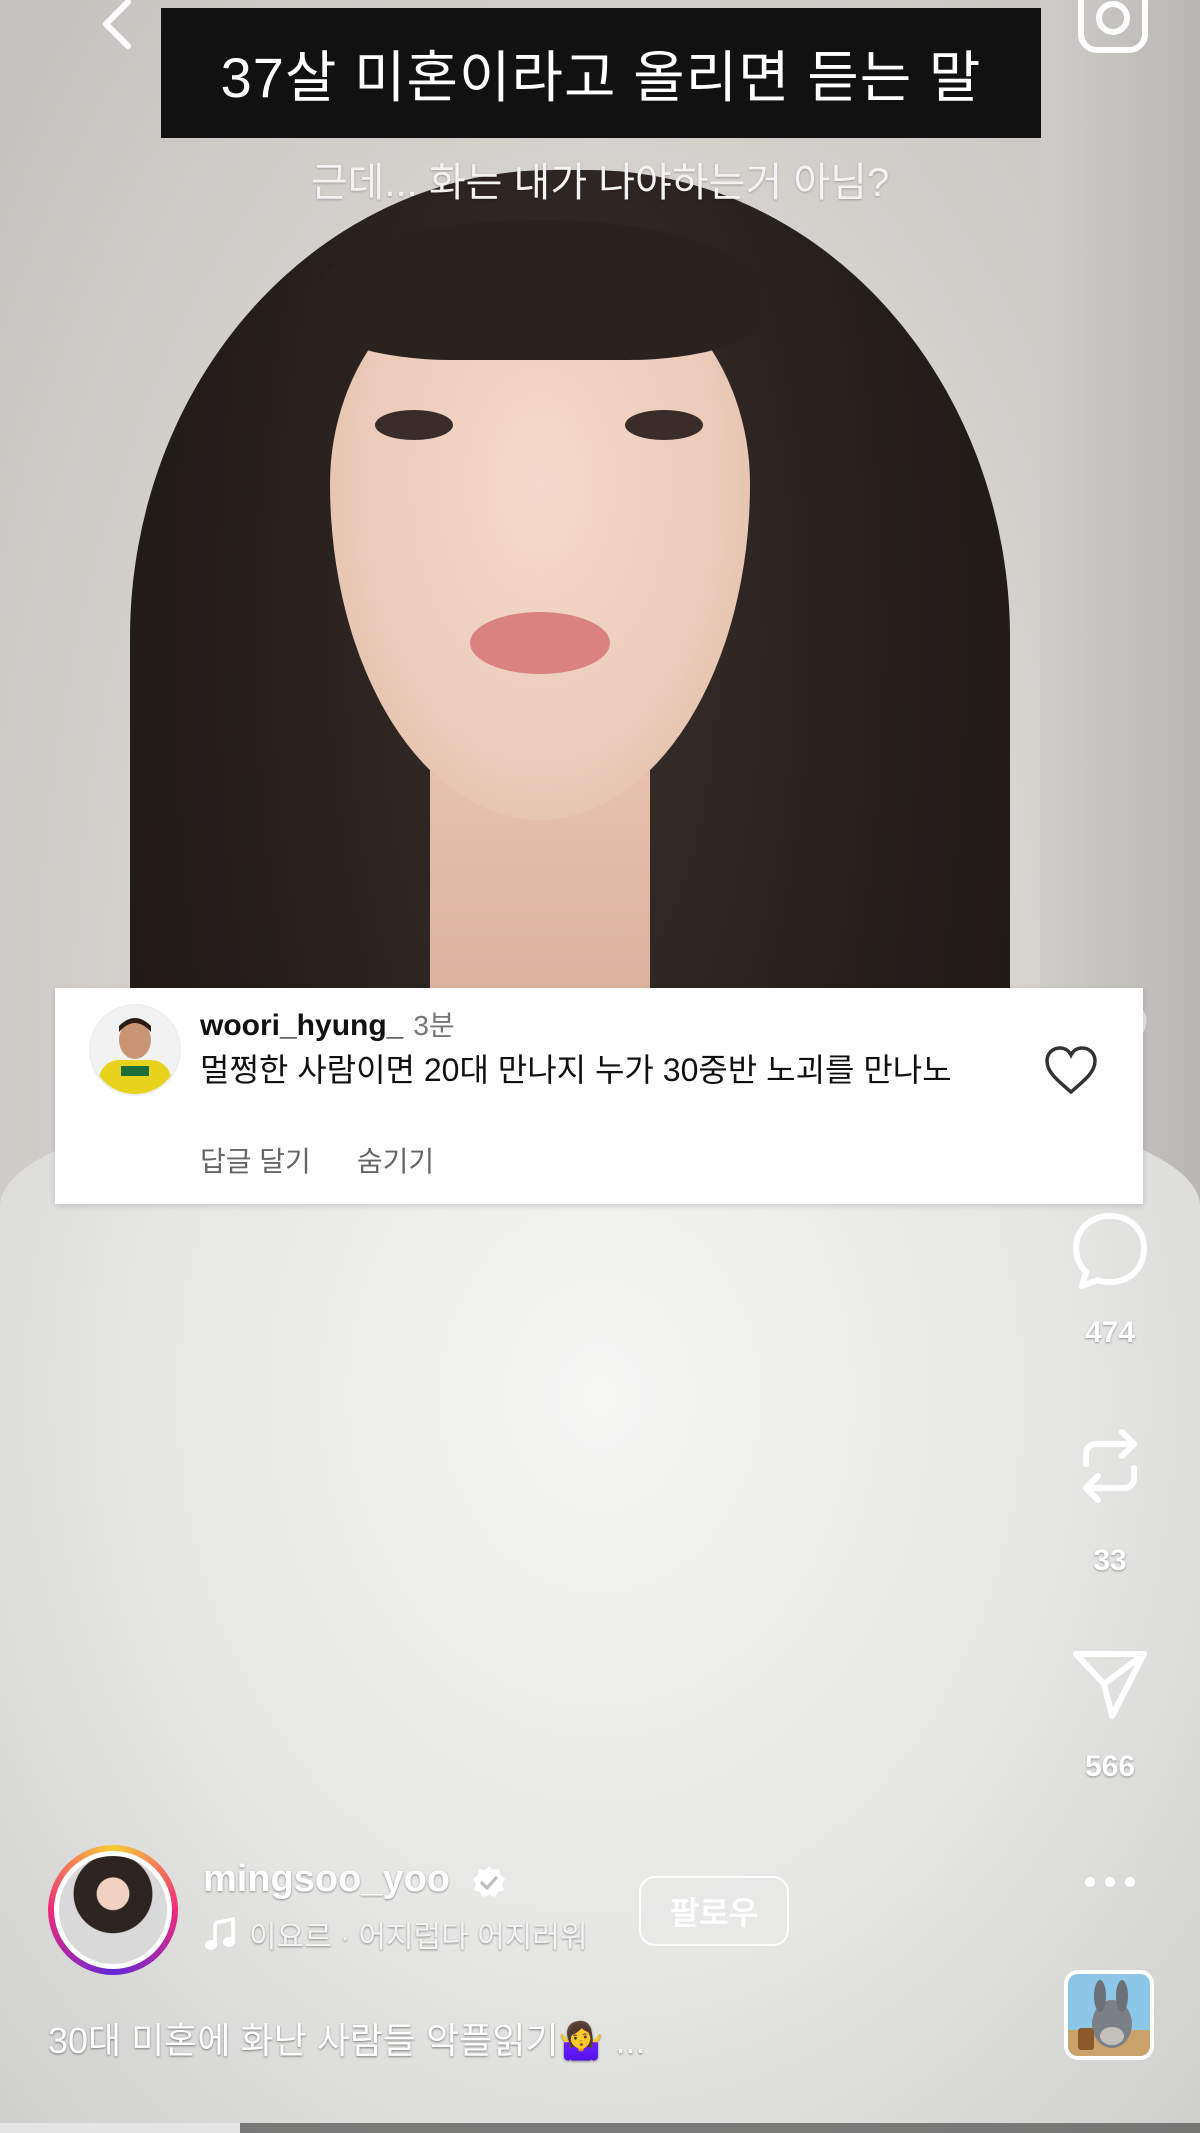 Image resolution: width=1200 pixels, height=2133 pixels. What do you see at coordinates (395, 1160) in the screenshot?
I see `hide-comment-button: 숨기기` at bounding box center [395, 1160].